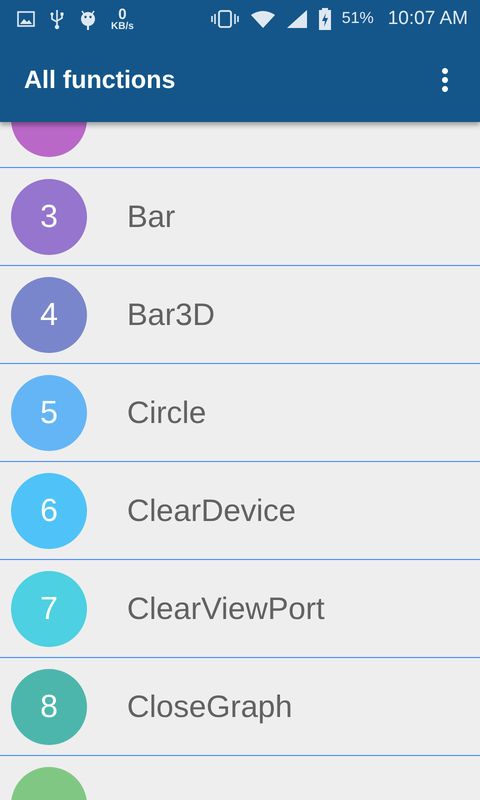 Image resolution: width=480 pixels, height=800 pixels. I want to click on function-name: CloseGraph, so click(209, 706).